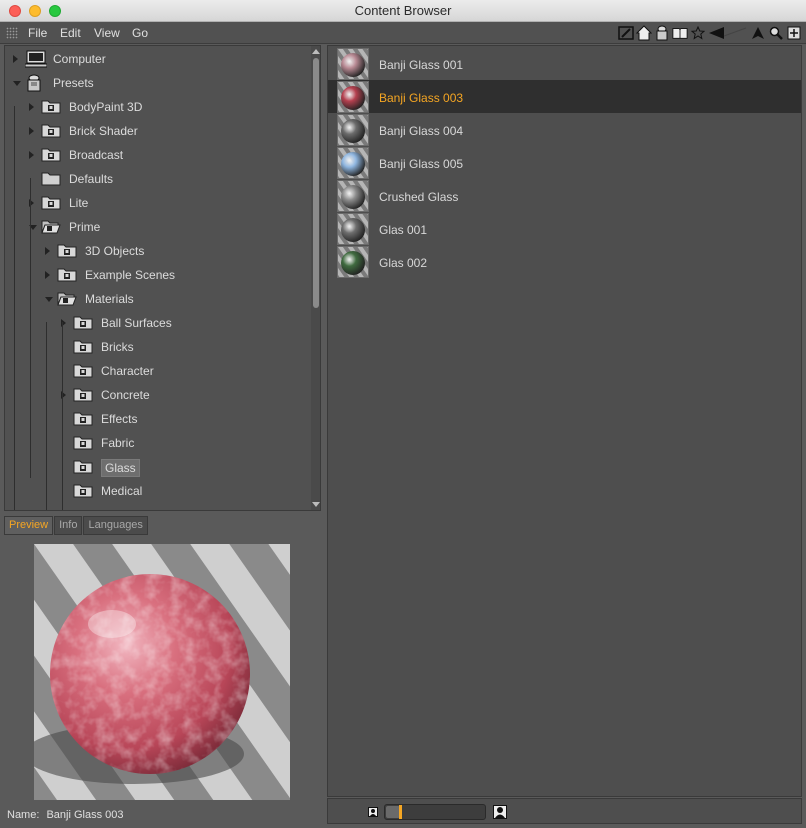  I want to click on tree-item: Brick Shader, so click(156, 131).